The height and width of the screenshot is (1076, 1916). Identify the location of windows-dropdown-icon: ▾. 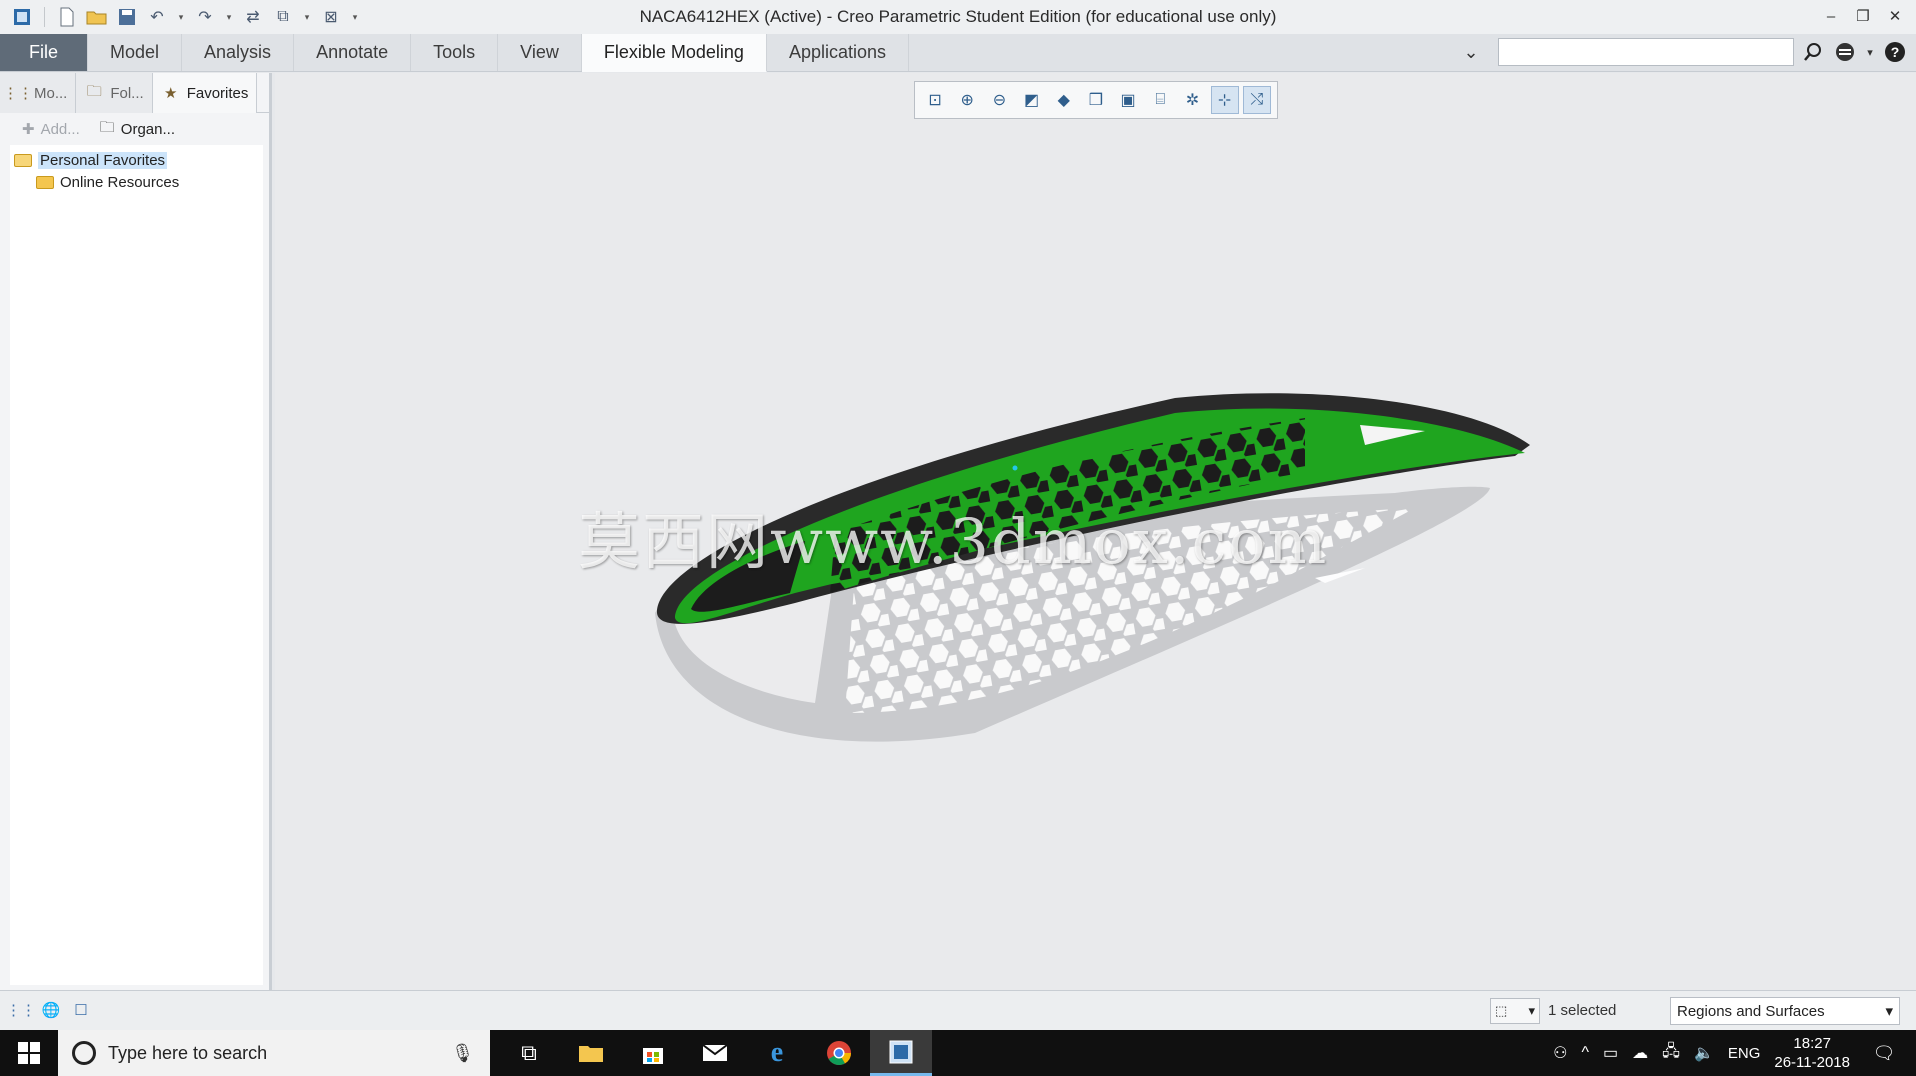
(307, 17).